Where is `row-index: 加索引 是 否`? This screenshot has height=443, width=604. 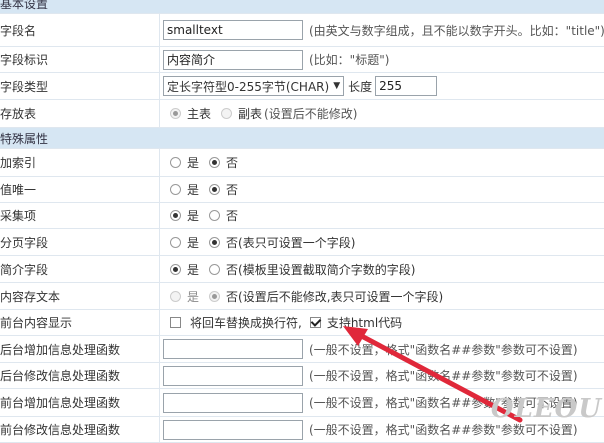
row-index: 加索引 是 否 is located at coordinates (302, 163).